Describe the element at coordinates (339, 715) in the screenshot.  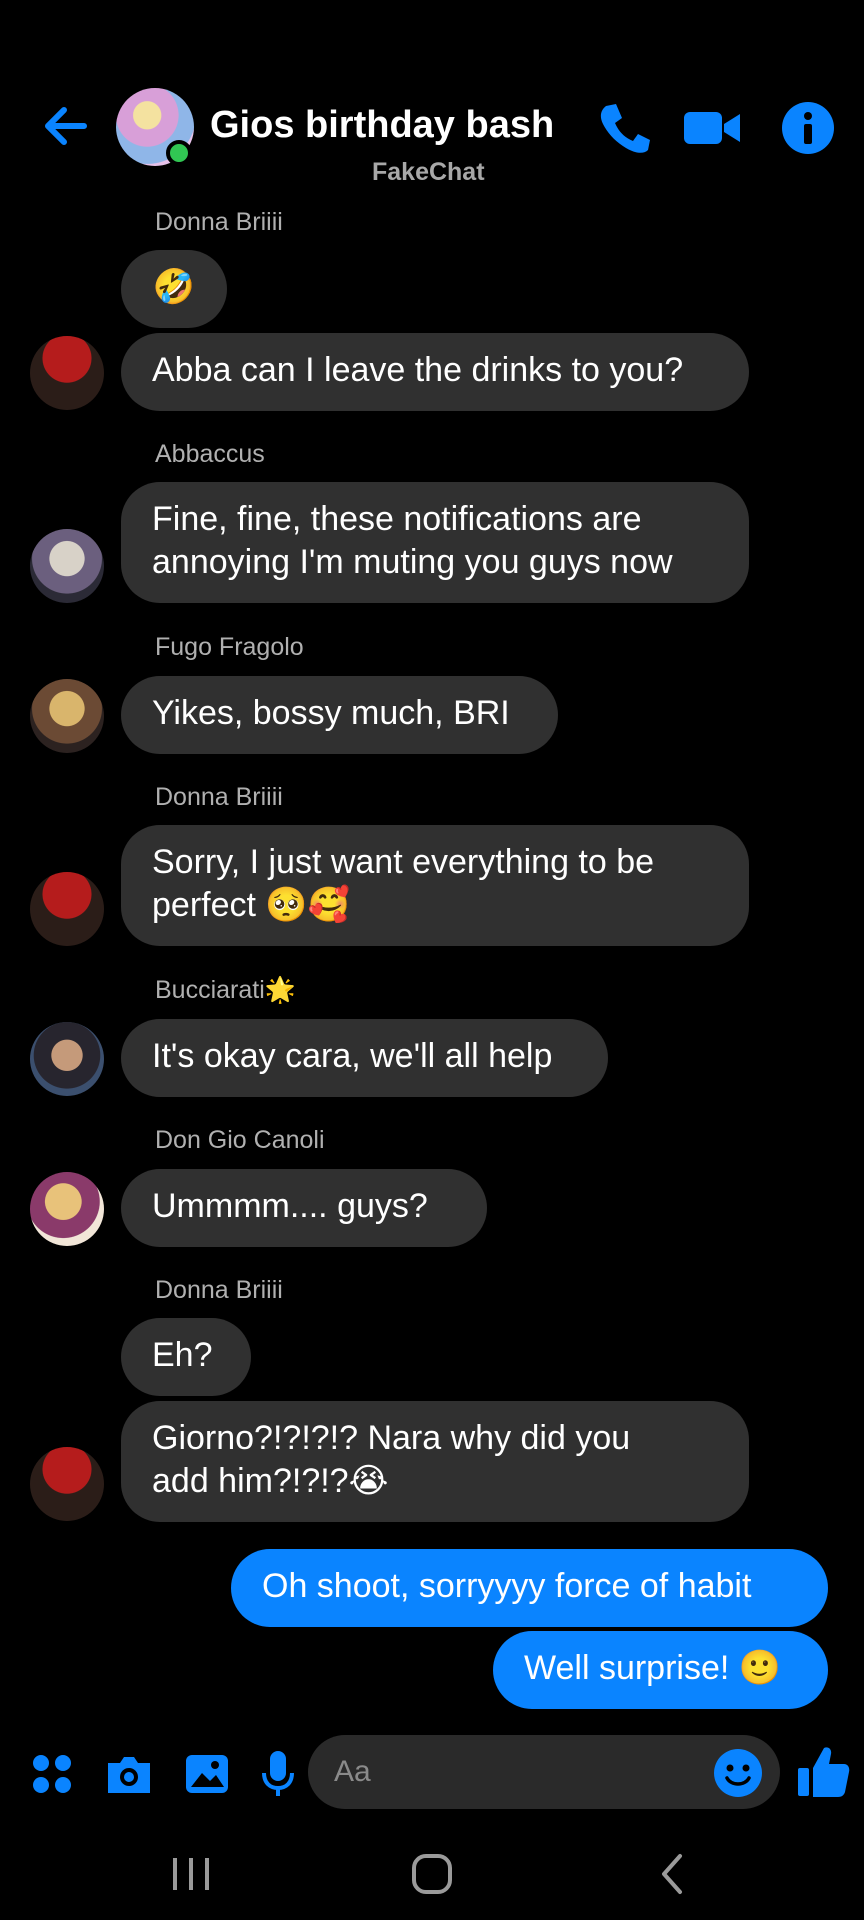
I see `message-bubble: Yikes, bossy much, BRI` at that location.